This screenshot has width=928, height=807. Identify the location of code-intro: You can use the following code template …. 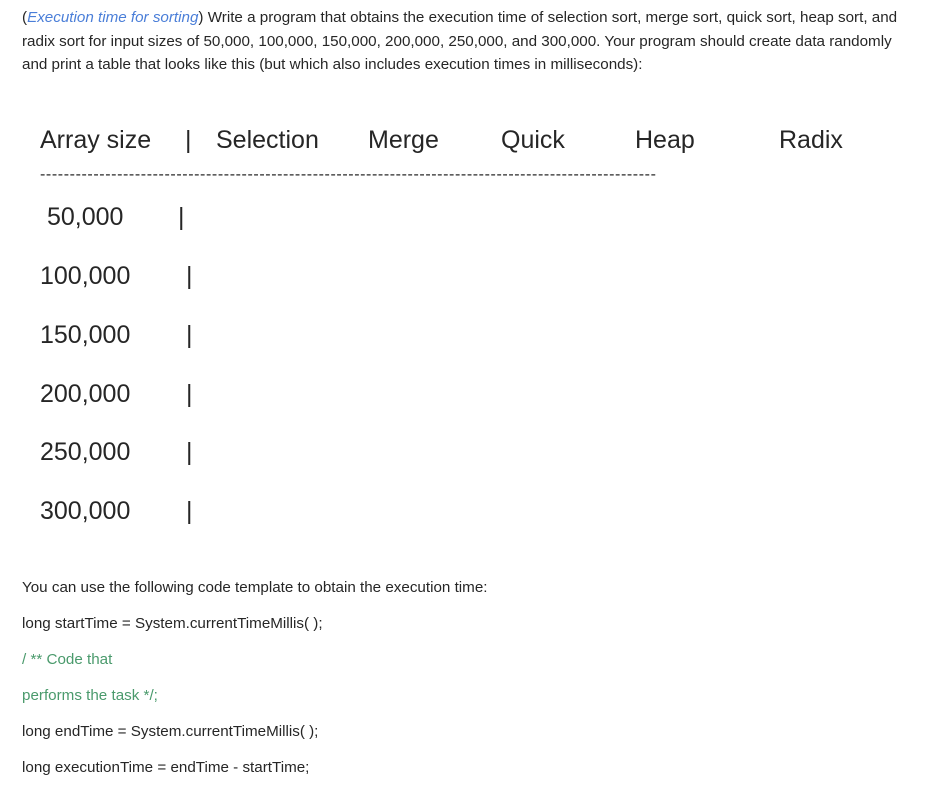
(255, 587).